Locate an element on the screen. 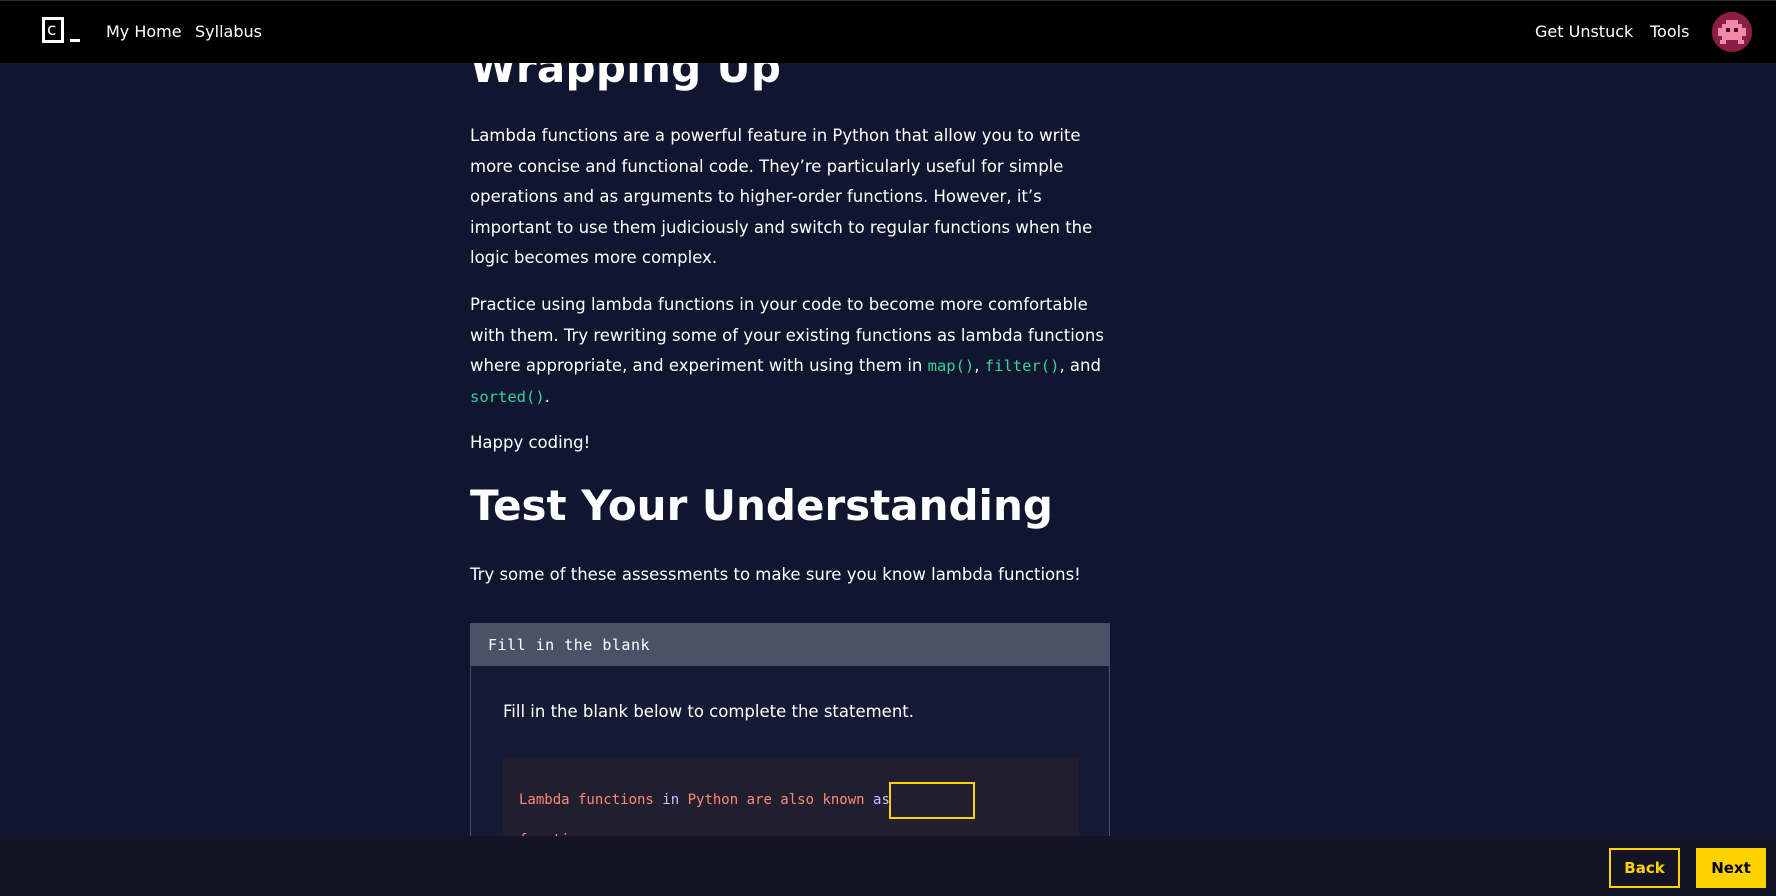 This screenshot has width=1776, height=896. pixel-alien-icon is located at coordinates (1732, 32).